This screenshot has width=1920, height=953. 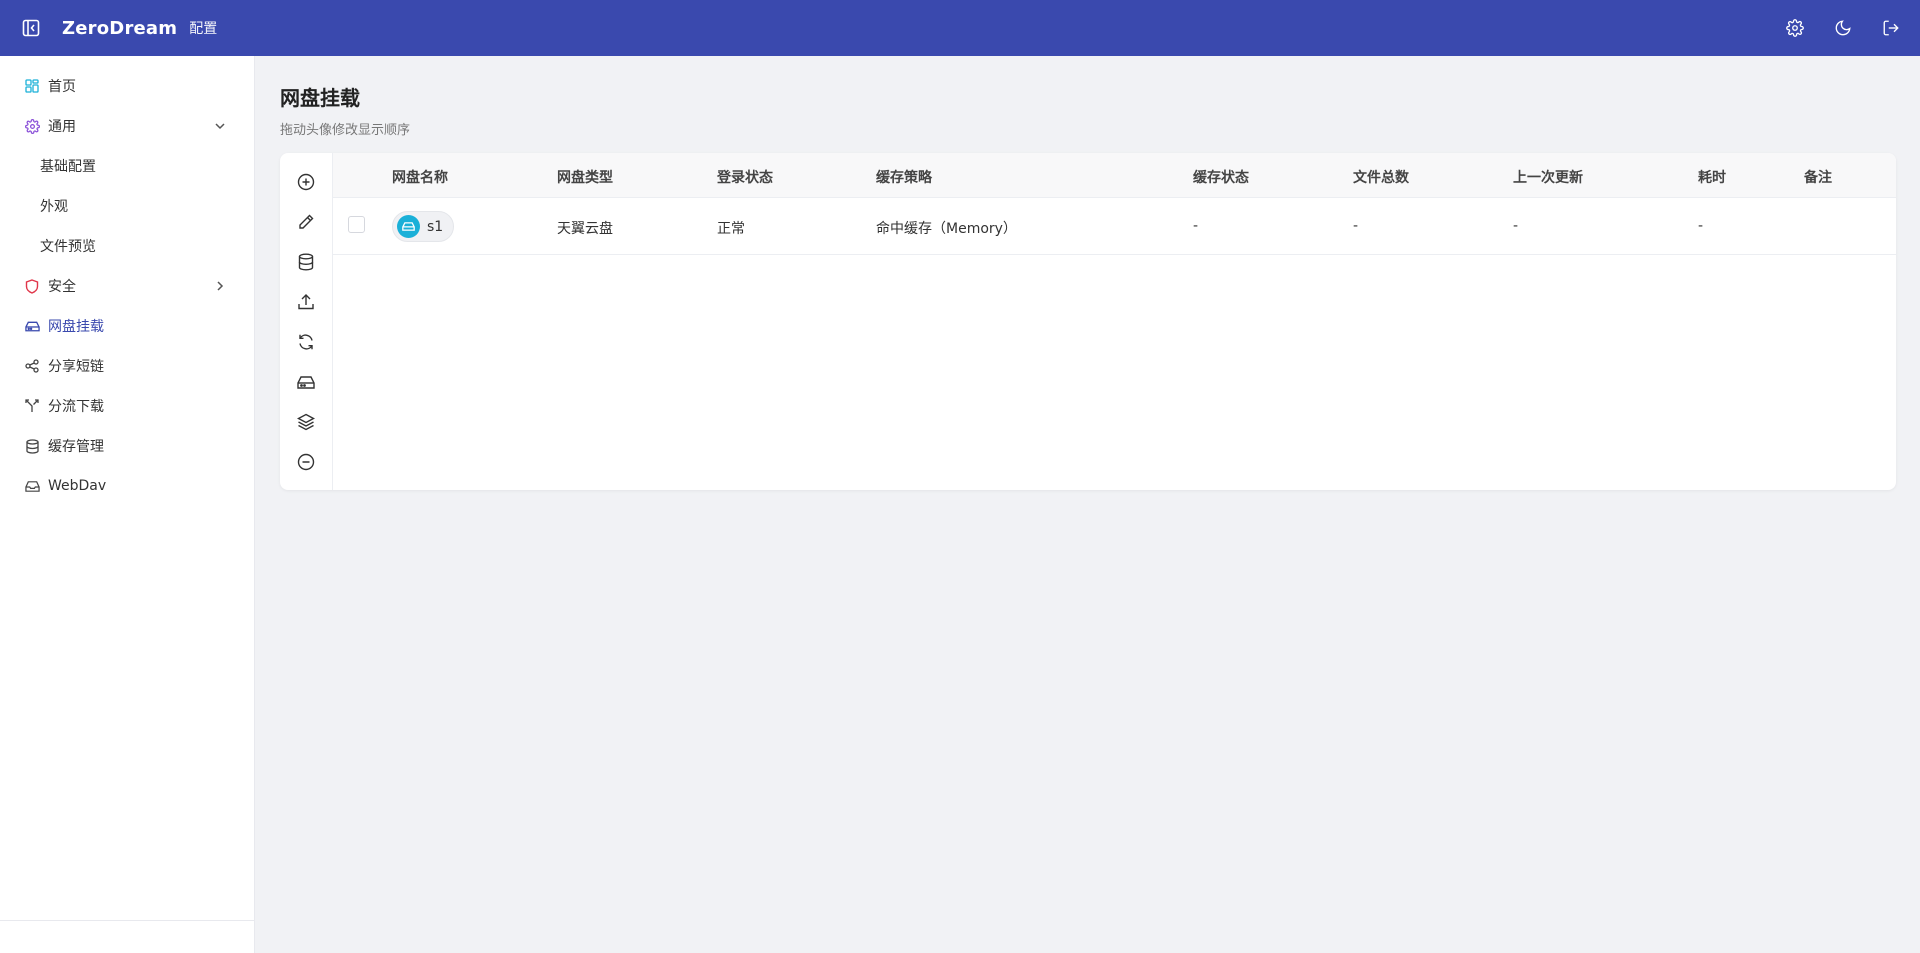 I want to click on page-title: 网盘挂载, so click(x=320, y=98).